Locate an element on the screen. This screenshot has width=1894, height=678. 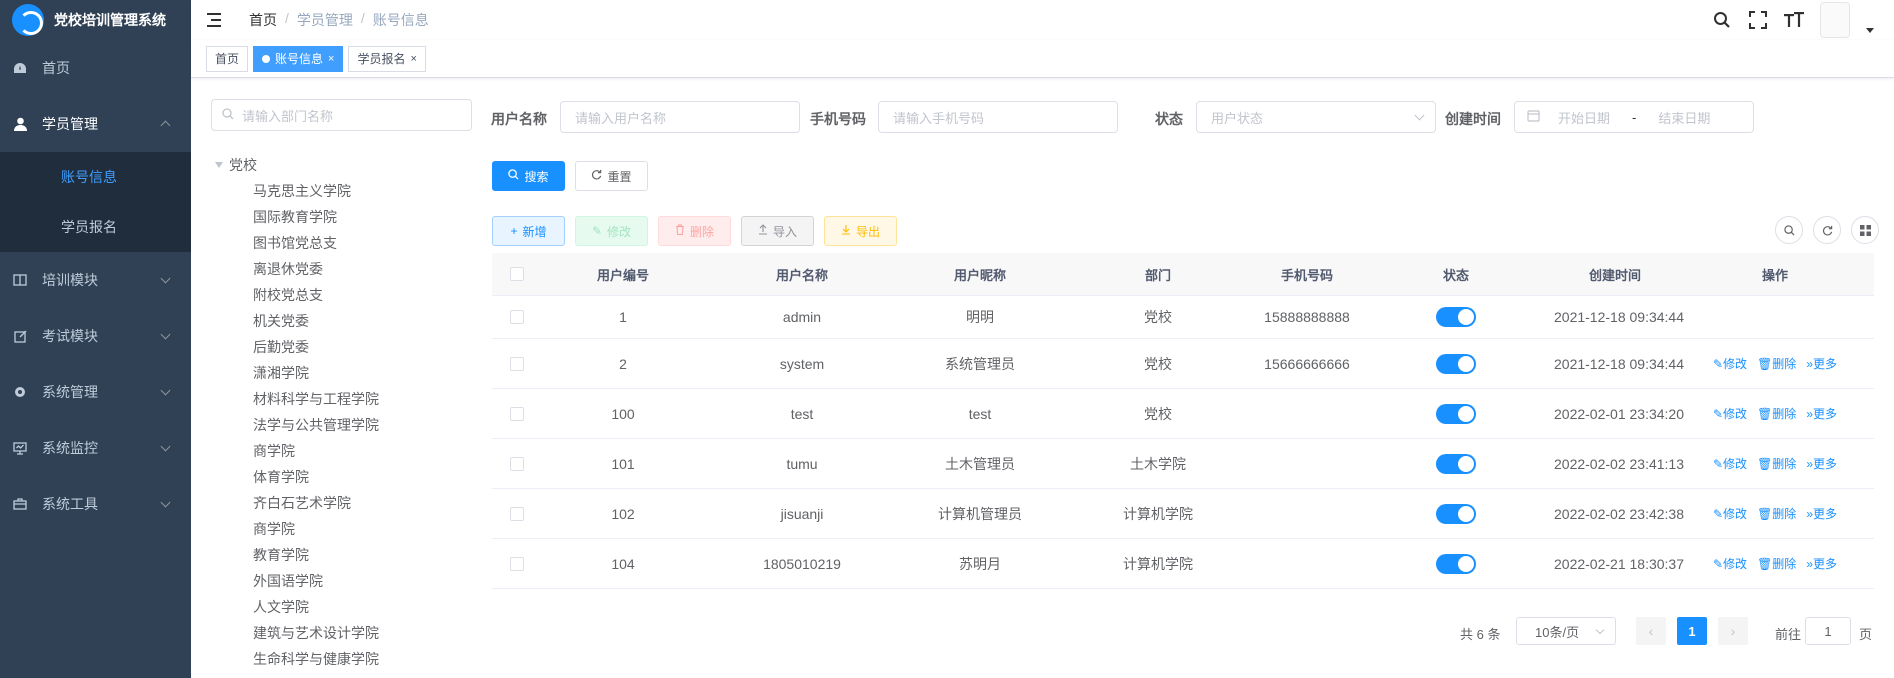
prev-page-button: ‹ is located at coordinates (1651, 631).